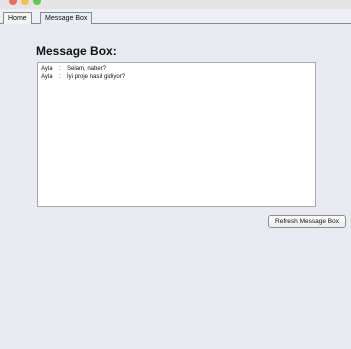  What do you see at coordinates (176, 77) in the screenshot?
I see `message-line: Ayla : İyi proje nasıl gidiyor?` at bounding box center [176, 77].